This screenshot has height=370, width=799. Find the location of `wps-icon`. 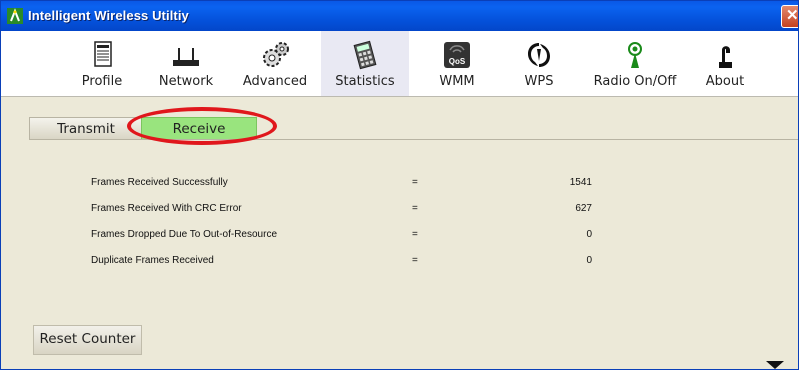

wps-icon is located at coordinates (539, 55).